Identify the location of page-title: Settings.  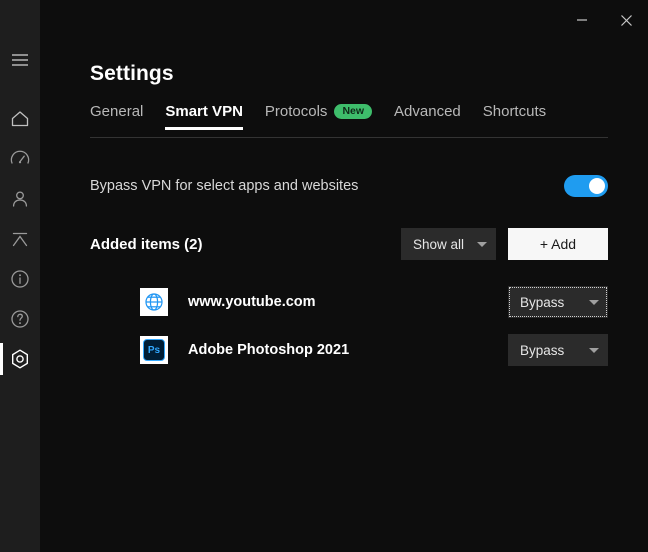
(132, 74).